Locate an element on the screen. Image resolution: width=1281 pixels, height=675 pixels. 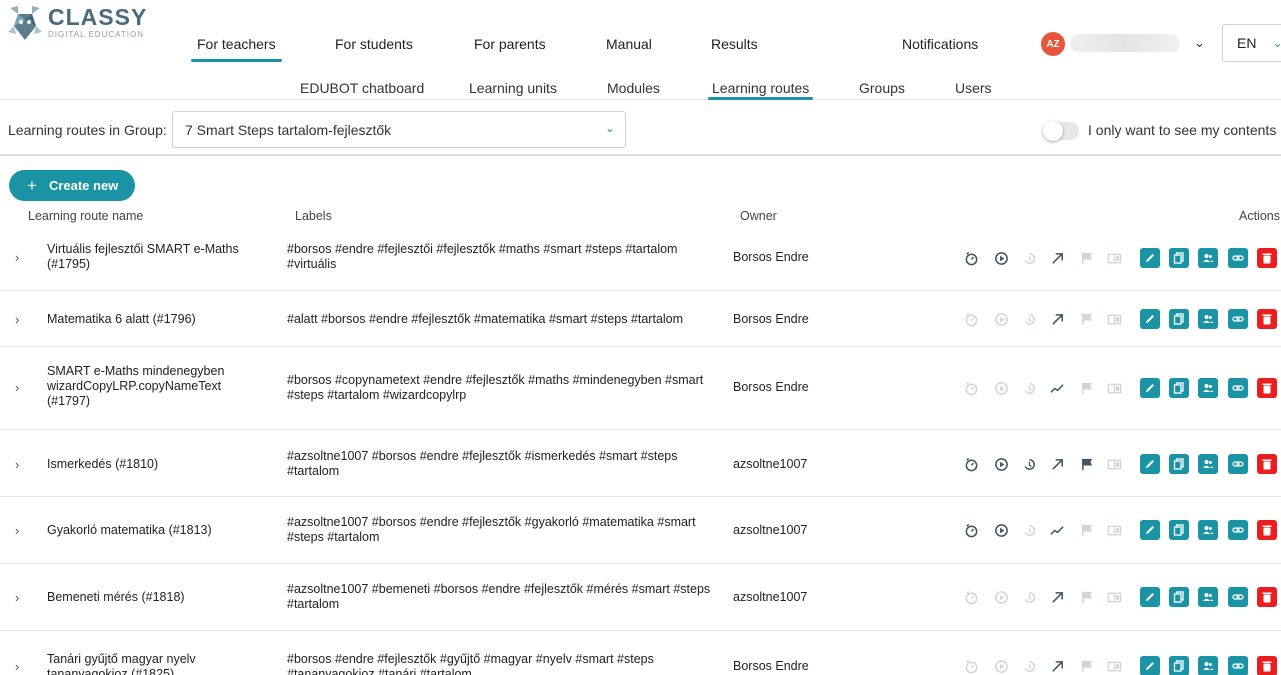
route-name: Bemeneti mérés (#1818) is located at coordinates (154, 597).